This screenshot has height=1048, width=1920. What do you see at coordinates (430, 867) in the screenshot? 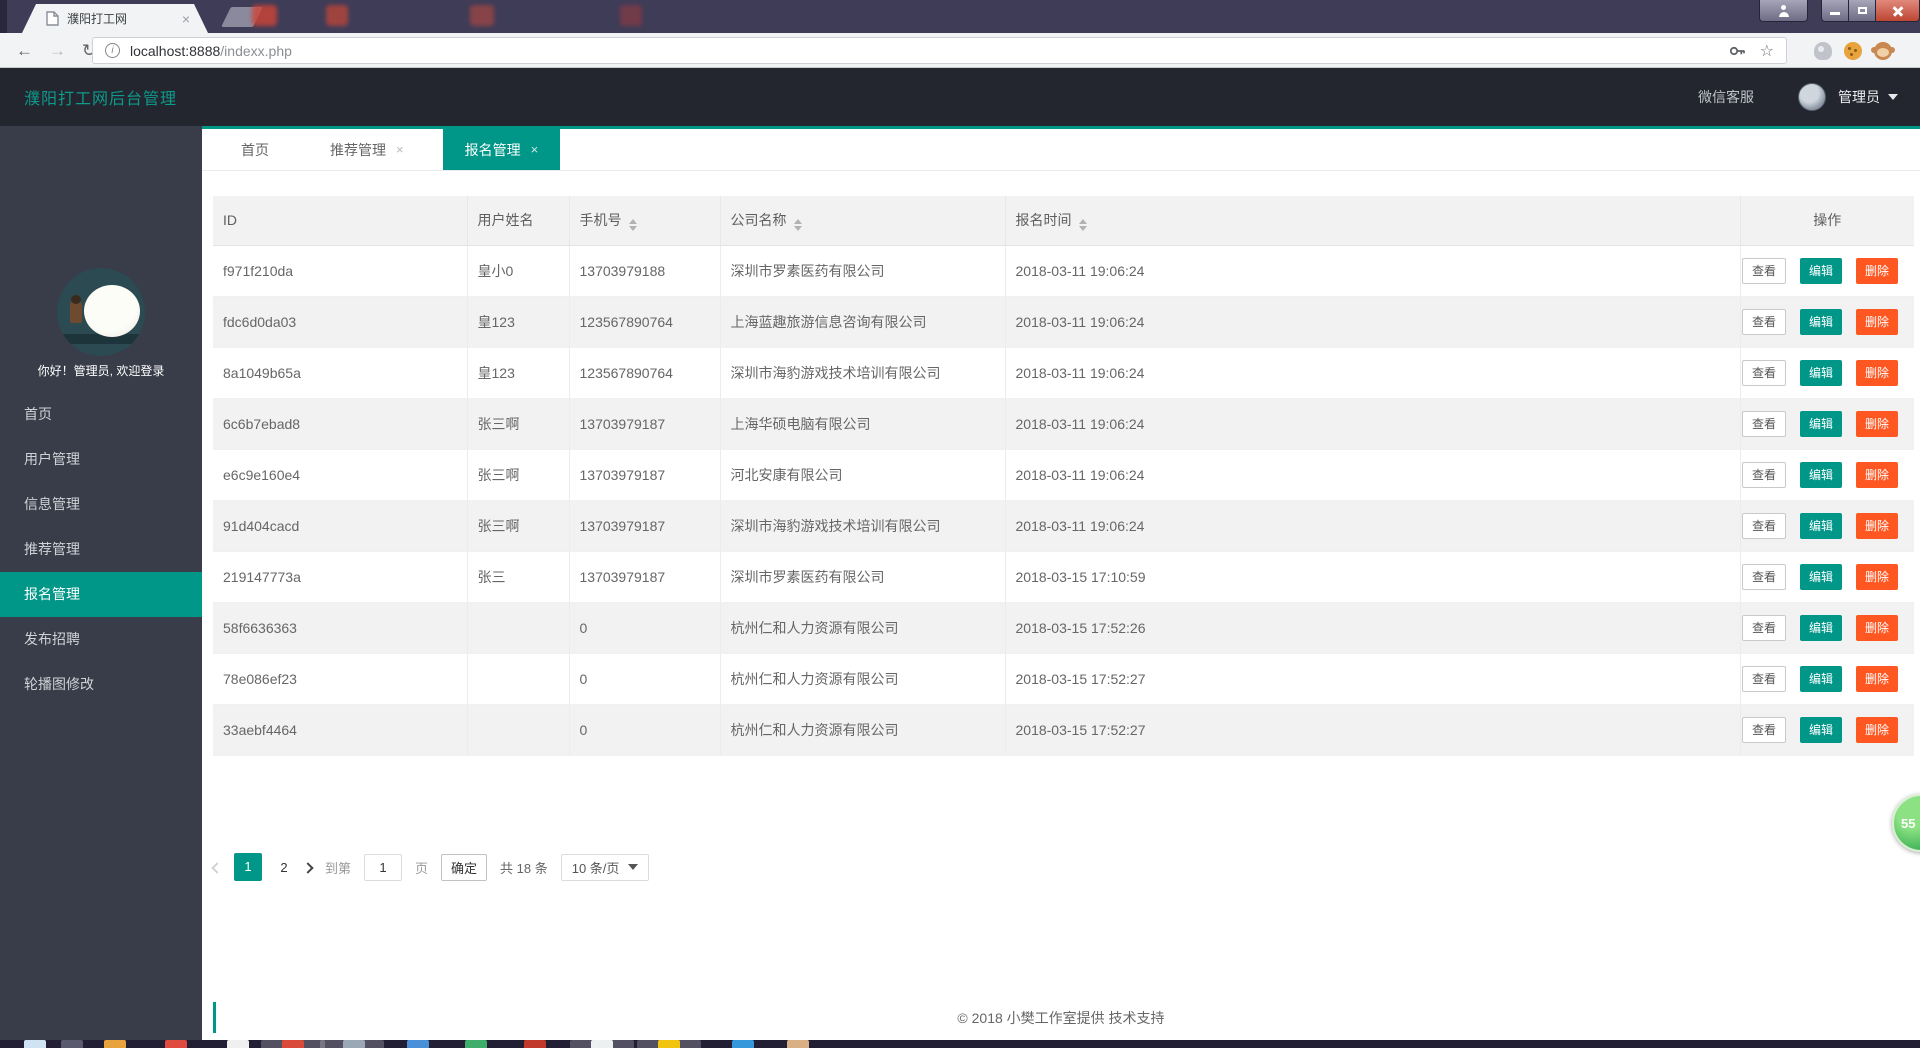
I see `pagination: 12 到第 页 确定 共 18 条 10 条/页` at bounding box center [430, 867].